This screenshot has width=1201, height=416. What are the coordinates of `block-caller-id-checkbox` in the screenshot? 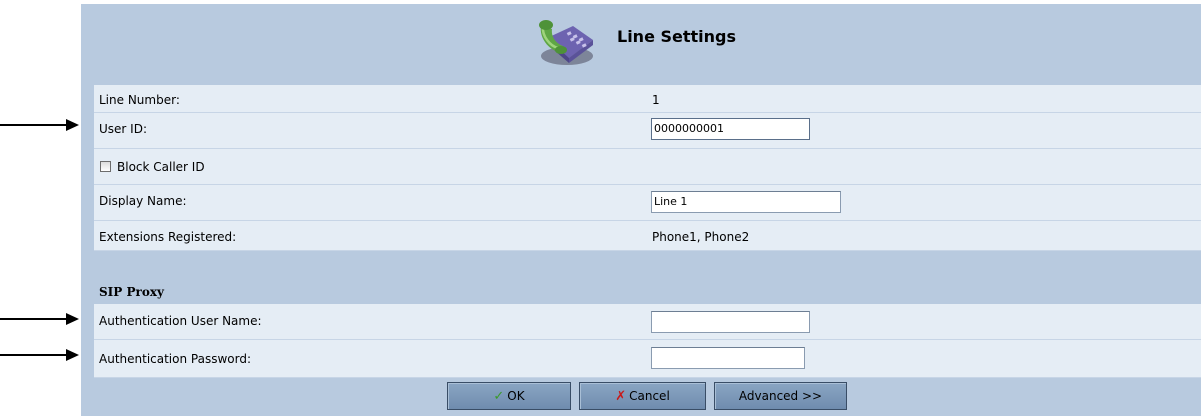 It's located at (105, 166).